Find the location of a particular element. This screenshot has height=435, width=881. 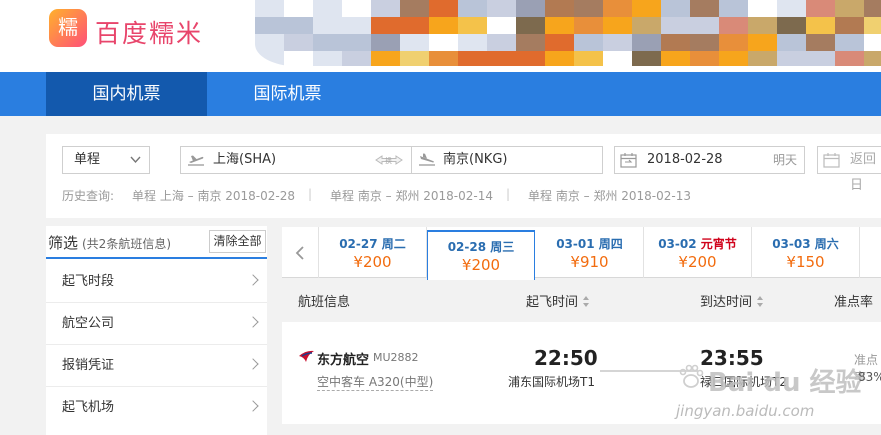

swap-icon: 换 is located at coordinates (389, 160).